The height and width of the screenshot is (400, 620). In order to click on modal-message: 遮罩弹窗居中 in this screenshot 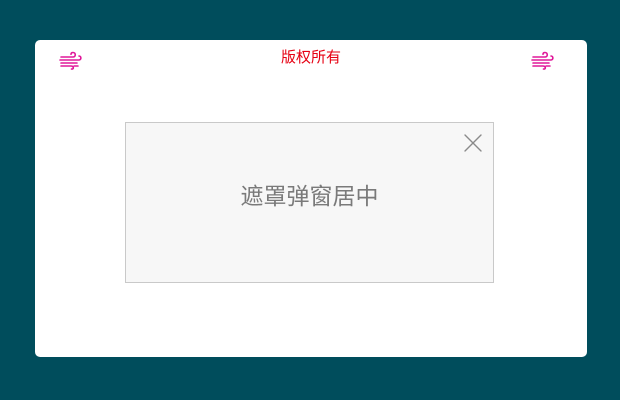, I will do `click(309, 197)`.